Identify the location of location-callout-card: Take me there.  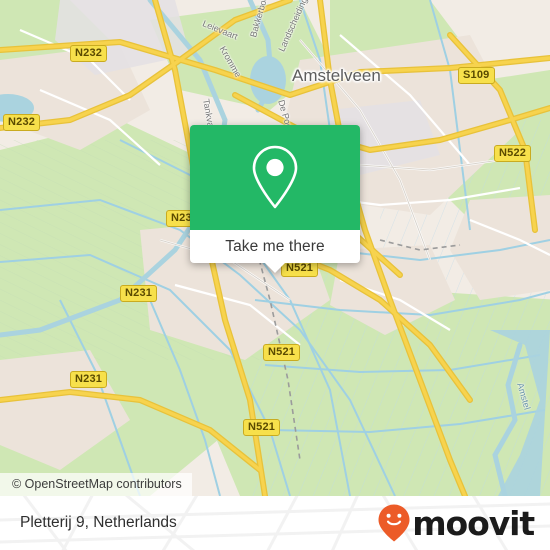
(275, 199).